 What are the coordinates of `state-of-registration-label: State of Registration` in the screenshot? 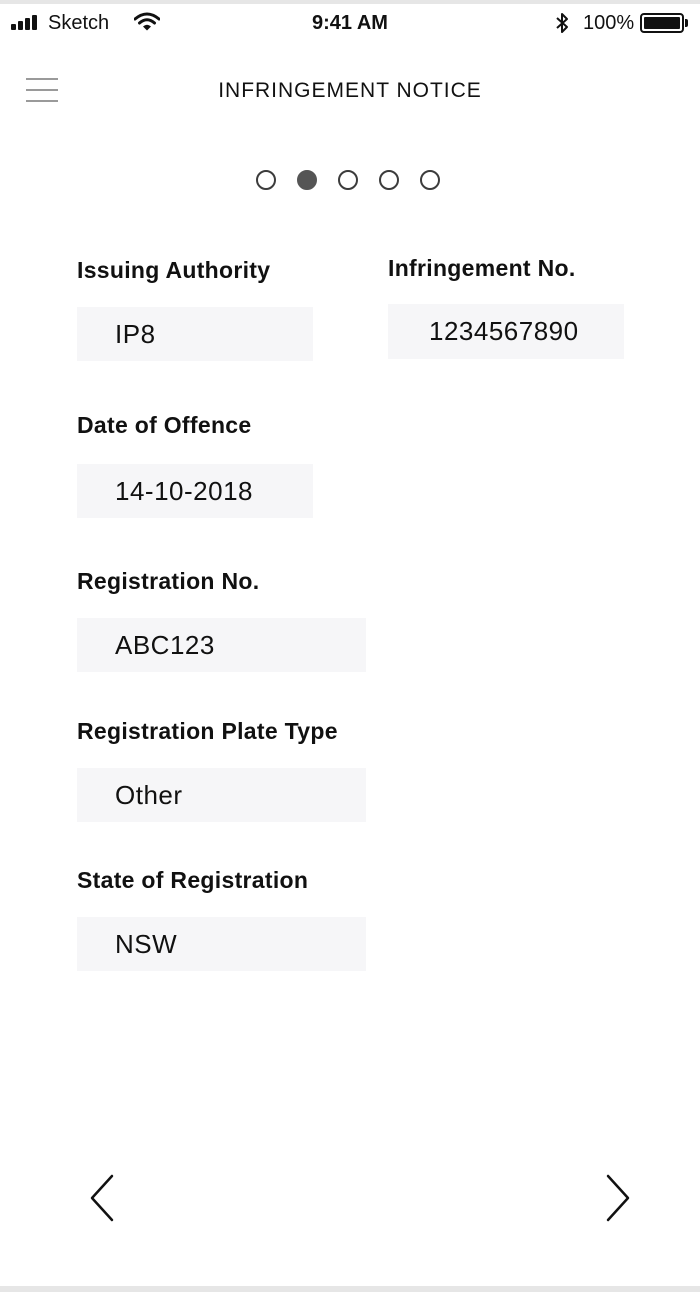 It's located at (193, 880).